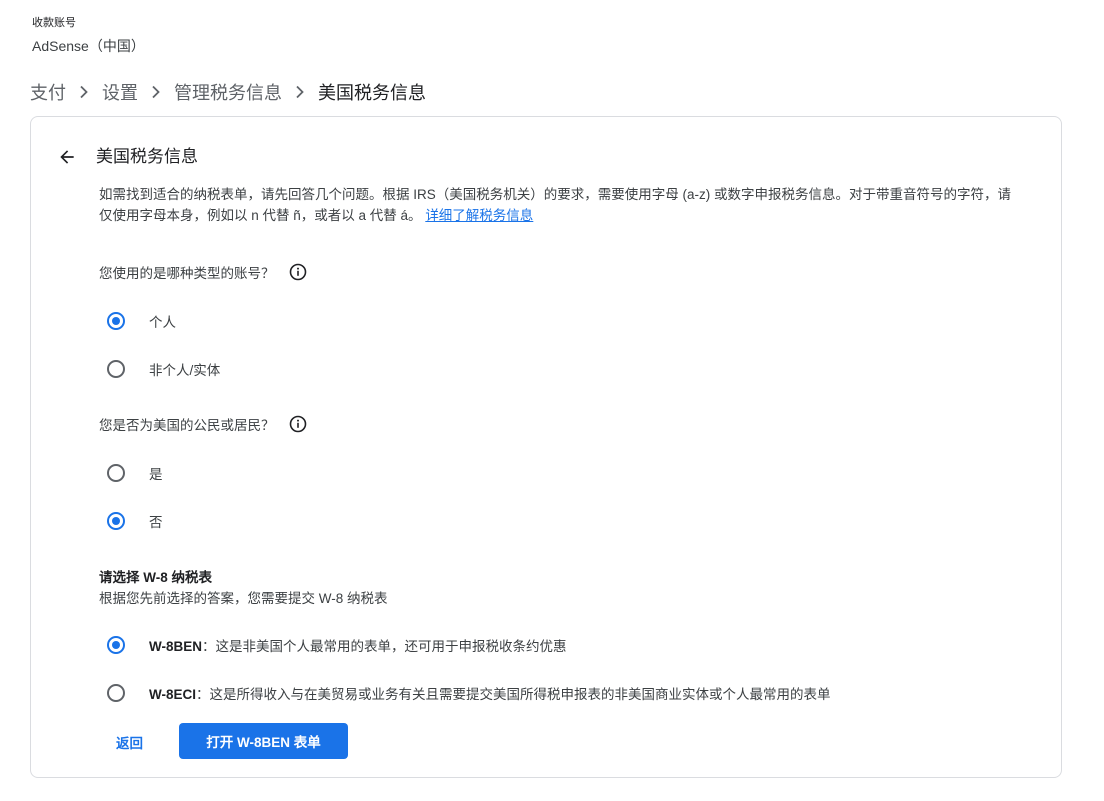  What do you see at coordinates (175, 646) in the screenshot?
I see `form-code: W-8BEN` at bounding box center [175, 646].